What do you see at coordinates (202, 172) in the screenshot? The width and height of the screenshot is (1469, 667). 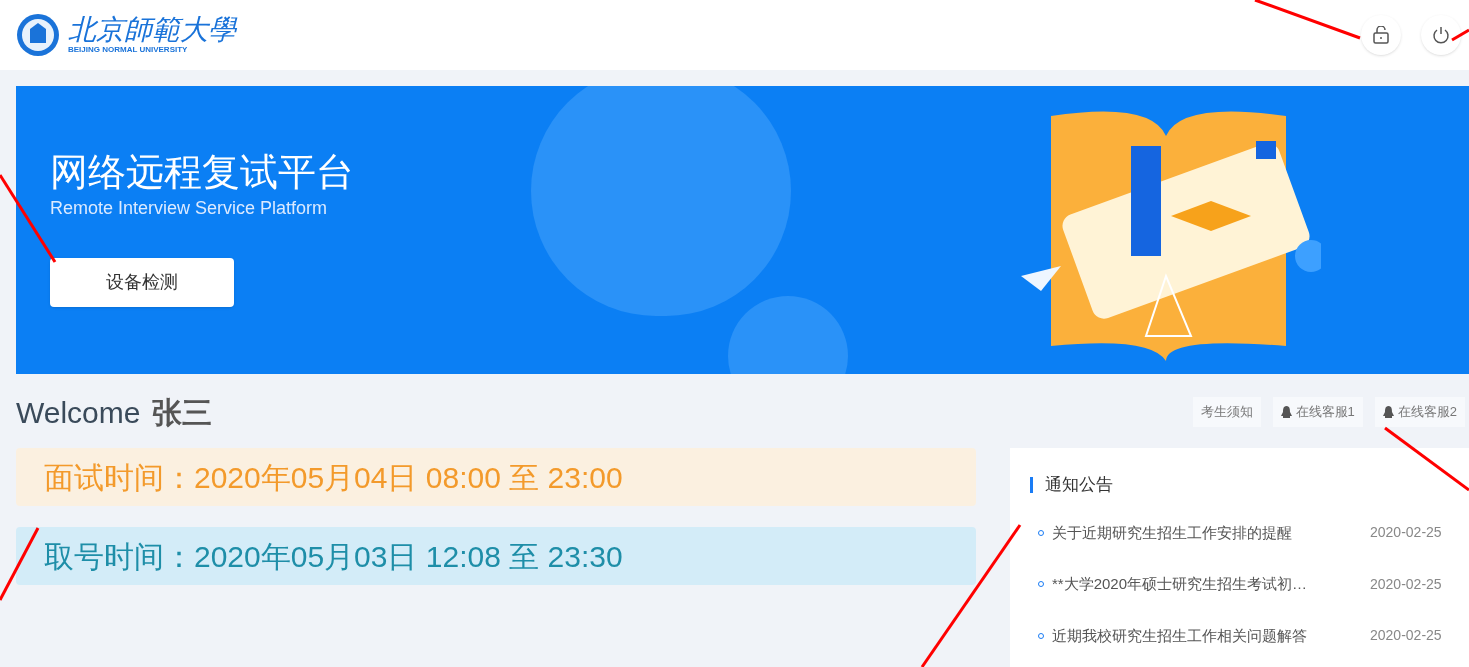 I see `banner-title: 网络远程复试平台` at bounding box center [202, 172].